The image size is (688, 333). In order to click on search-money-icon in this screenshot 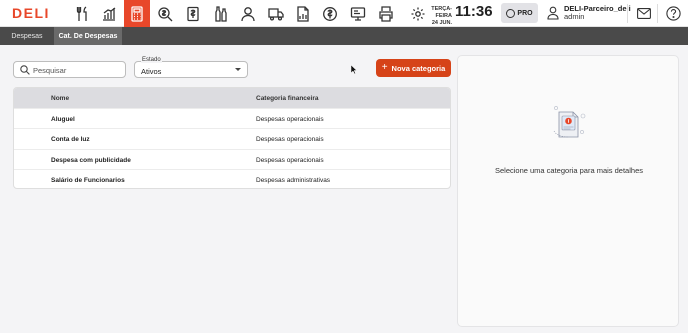, I will do `click(165, 13)`.